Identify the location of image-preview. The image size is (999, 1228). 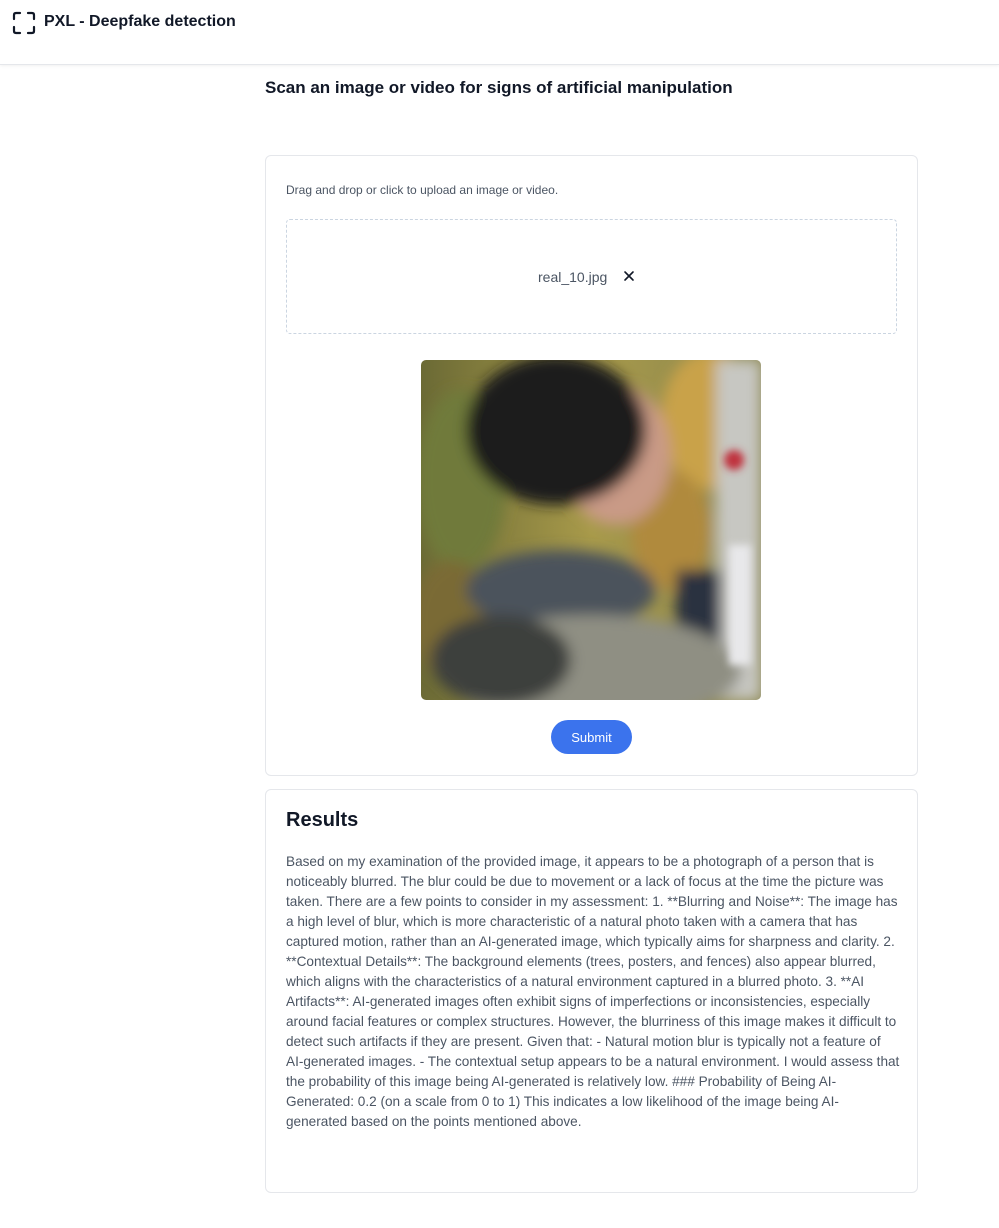
(591, 530).